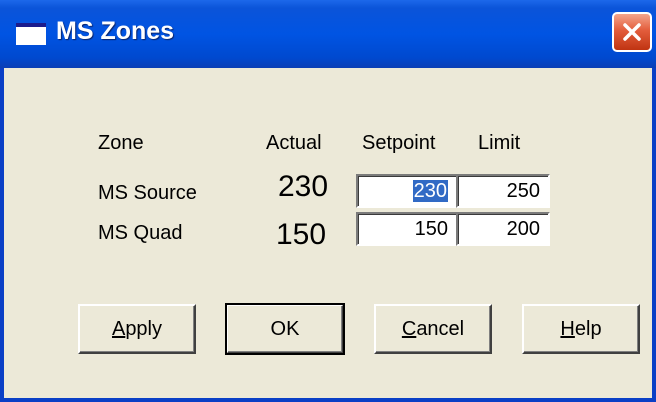 Image resolution: width=656 pixels, height=402 pixels. I want to click on cancel-mnemonic: C, so click(409, 328).